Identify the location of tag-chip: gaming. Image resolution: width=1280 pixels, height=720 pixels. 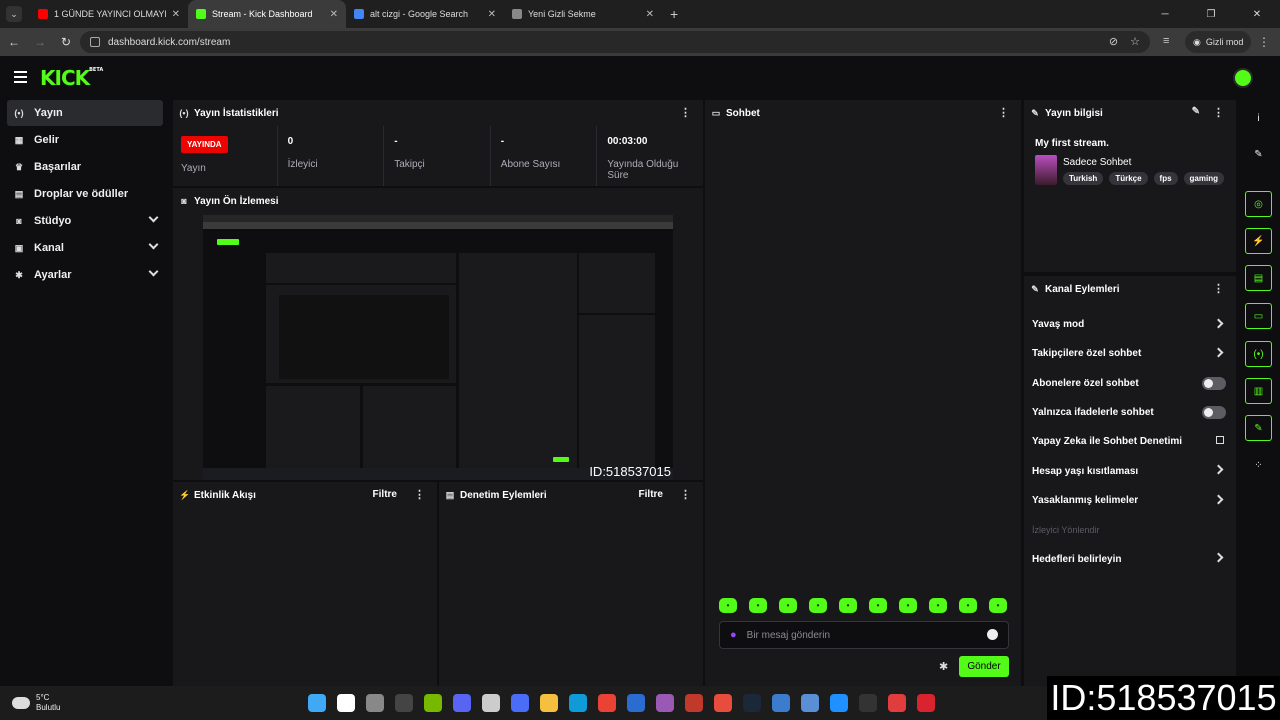
(1203, 178).